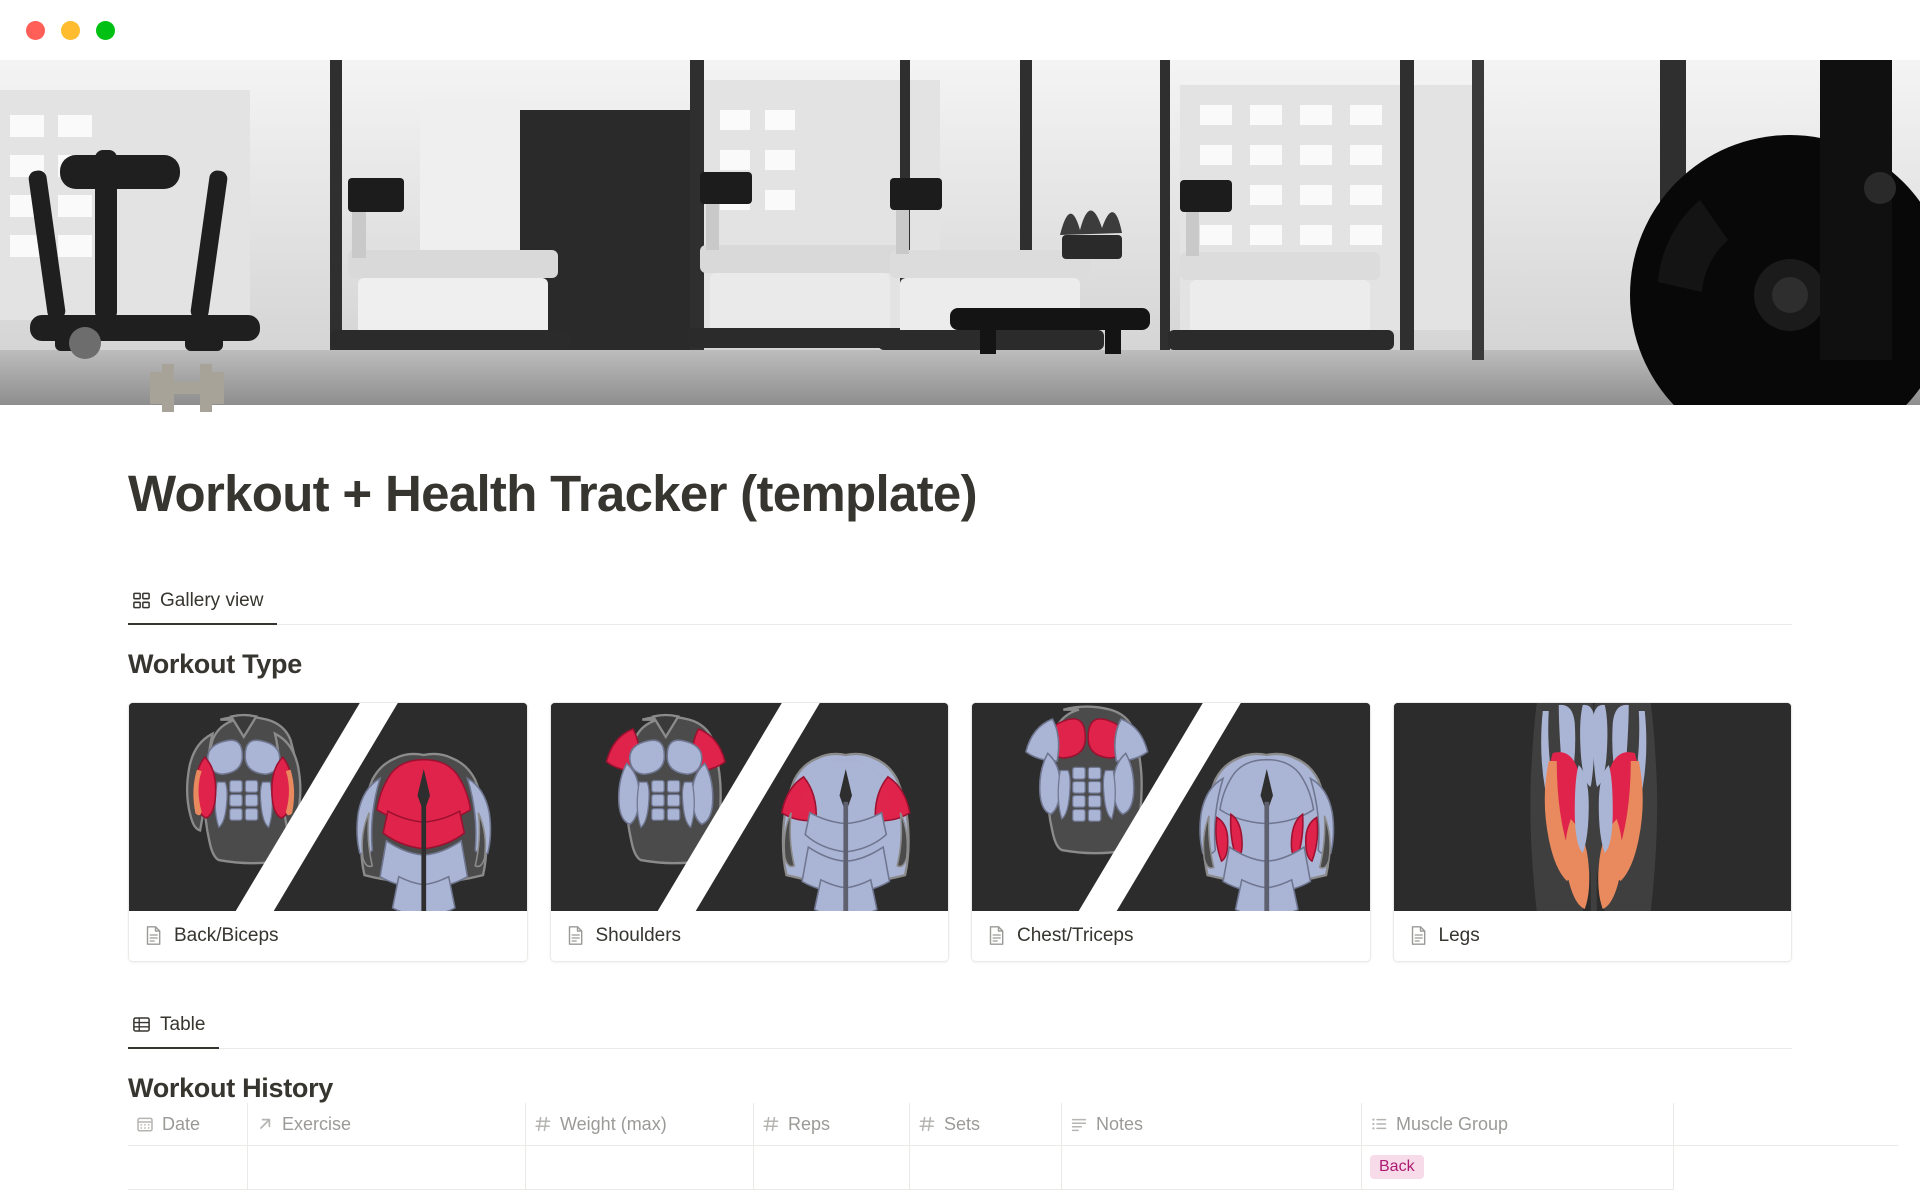  I want to click on muscle-diagram-legs, so click(1592, 806).